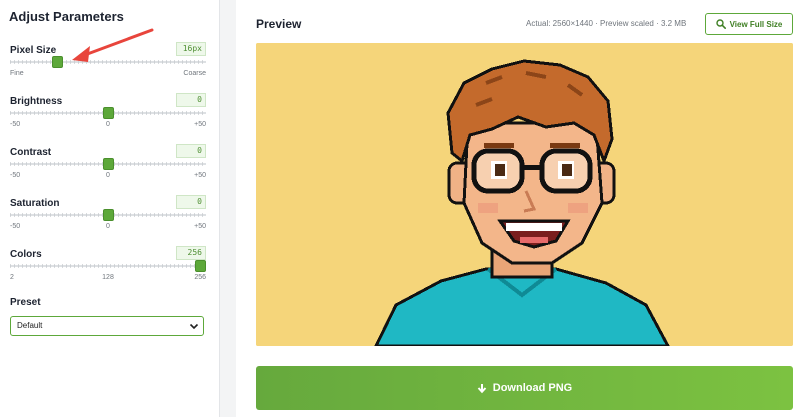 This screenshot has height=417, width=800. What do you see at coordinates (482, 388) in the screenshot?
I see `download-arrow-icon` at bounding box center [482, 388].